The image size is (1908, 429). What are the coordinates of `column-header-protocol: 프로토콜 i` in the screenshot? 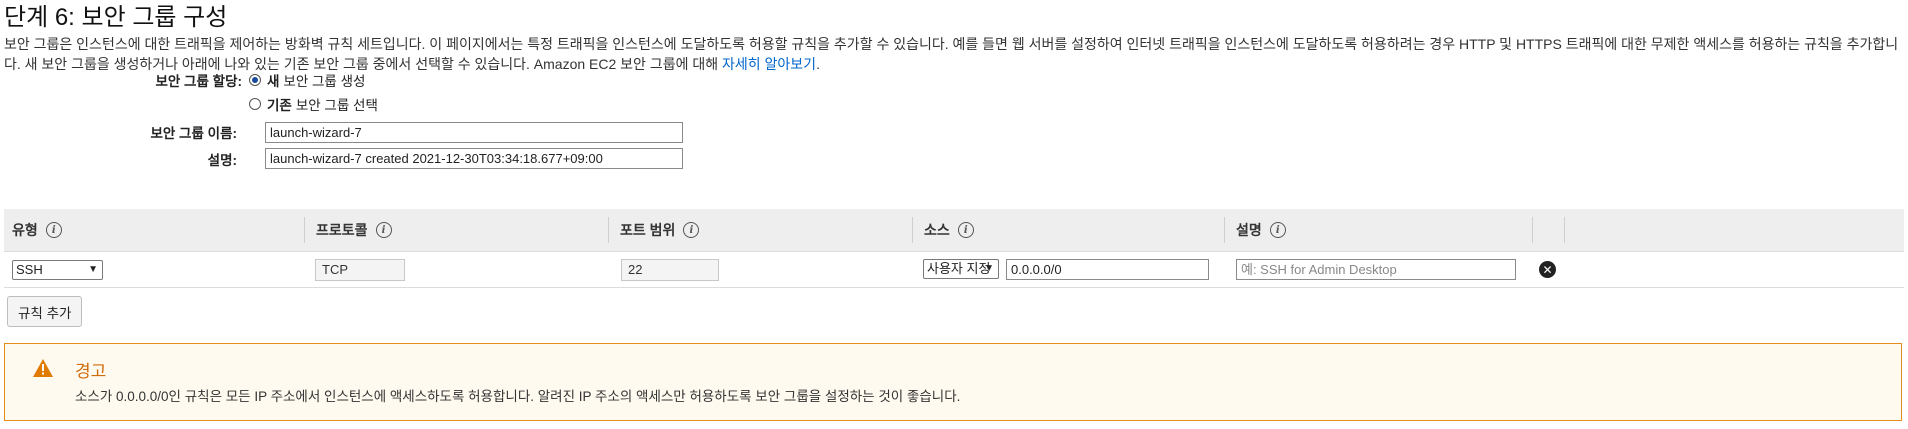 It's located at (458, 230).